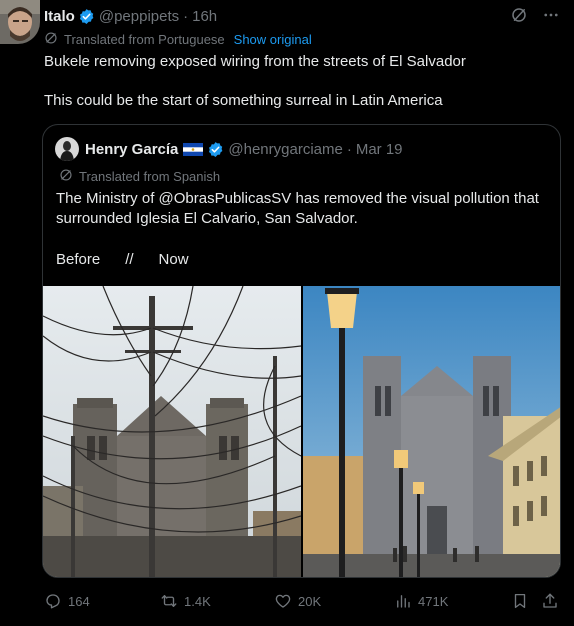 The image size is (574, 626). Describe the element at coordinates (169, 601) in the screenshot. I see `repost-icon` at that location.